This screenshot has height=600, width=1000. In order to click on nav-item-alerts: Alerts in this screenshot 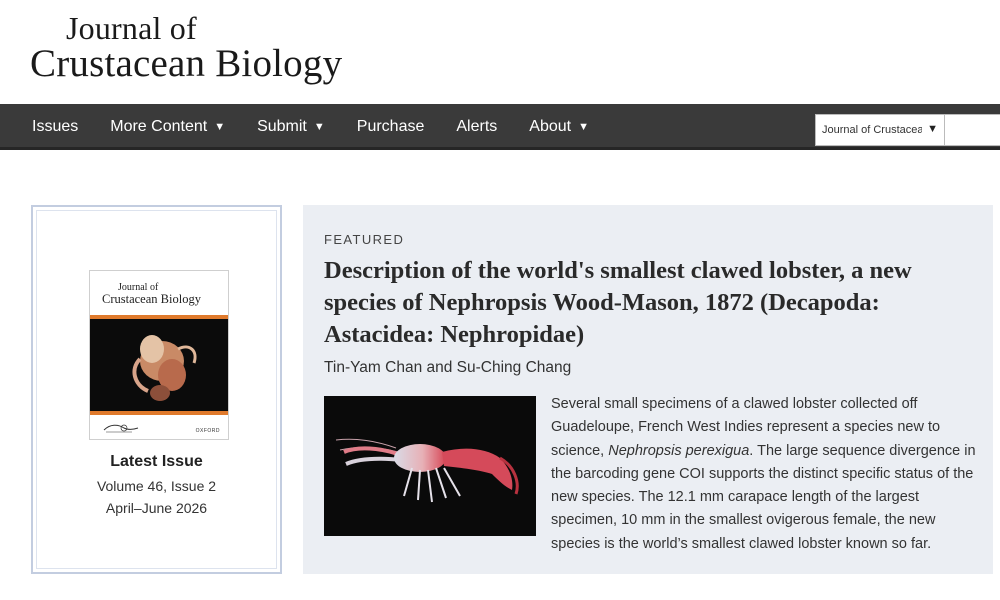, I will do `click(476, 127)`.